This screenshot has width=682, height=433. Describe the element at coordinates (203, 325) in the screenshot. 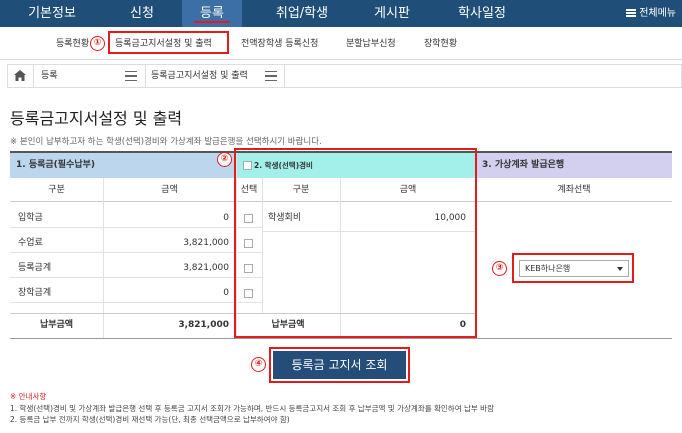

I see `s1-total-amount: 3,821,000` at that location.